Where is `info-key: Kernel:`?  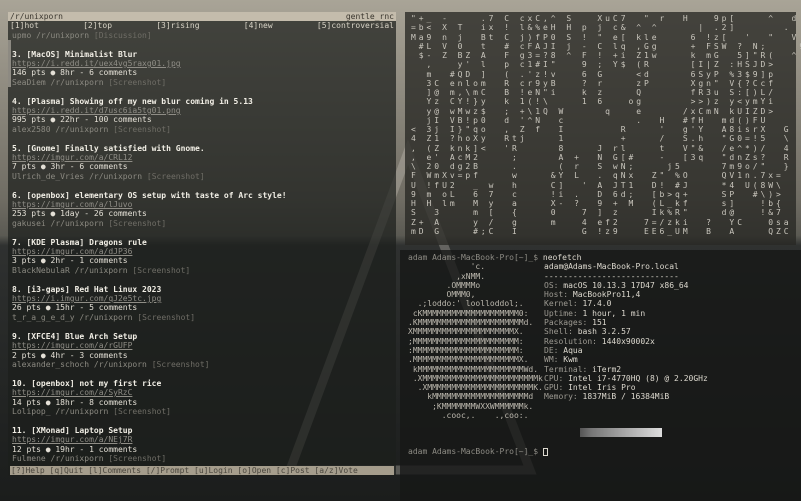
info-key: Kernel: is located at coordinates (563, 304).